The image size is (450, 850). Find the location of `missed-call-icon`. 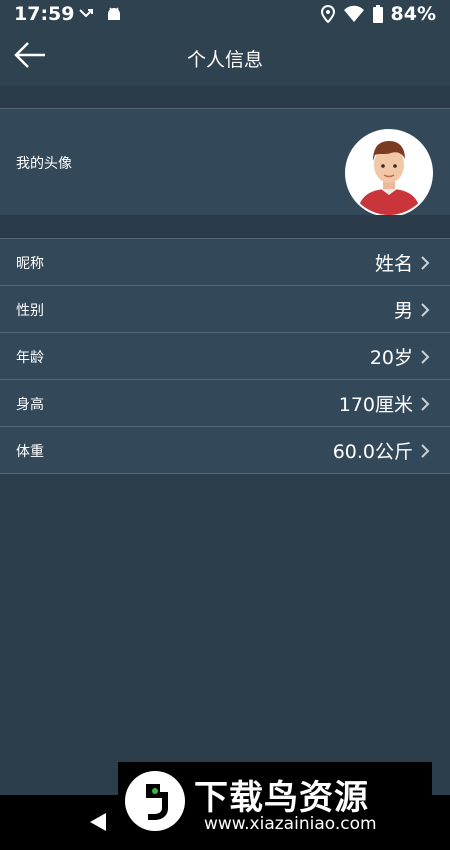

missed-call-icon is located at coordinates (86, 13).